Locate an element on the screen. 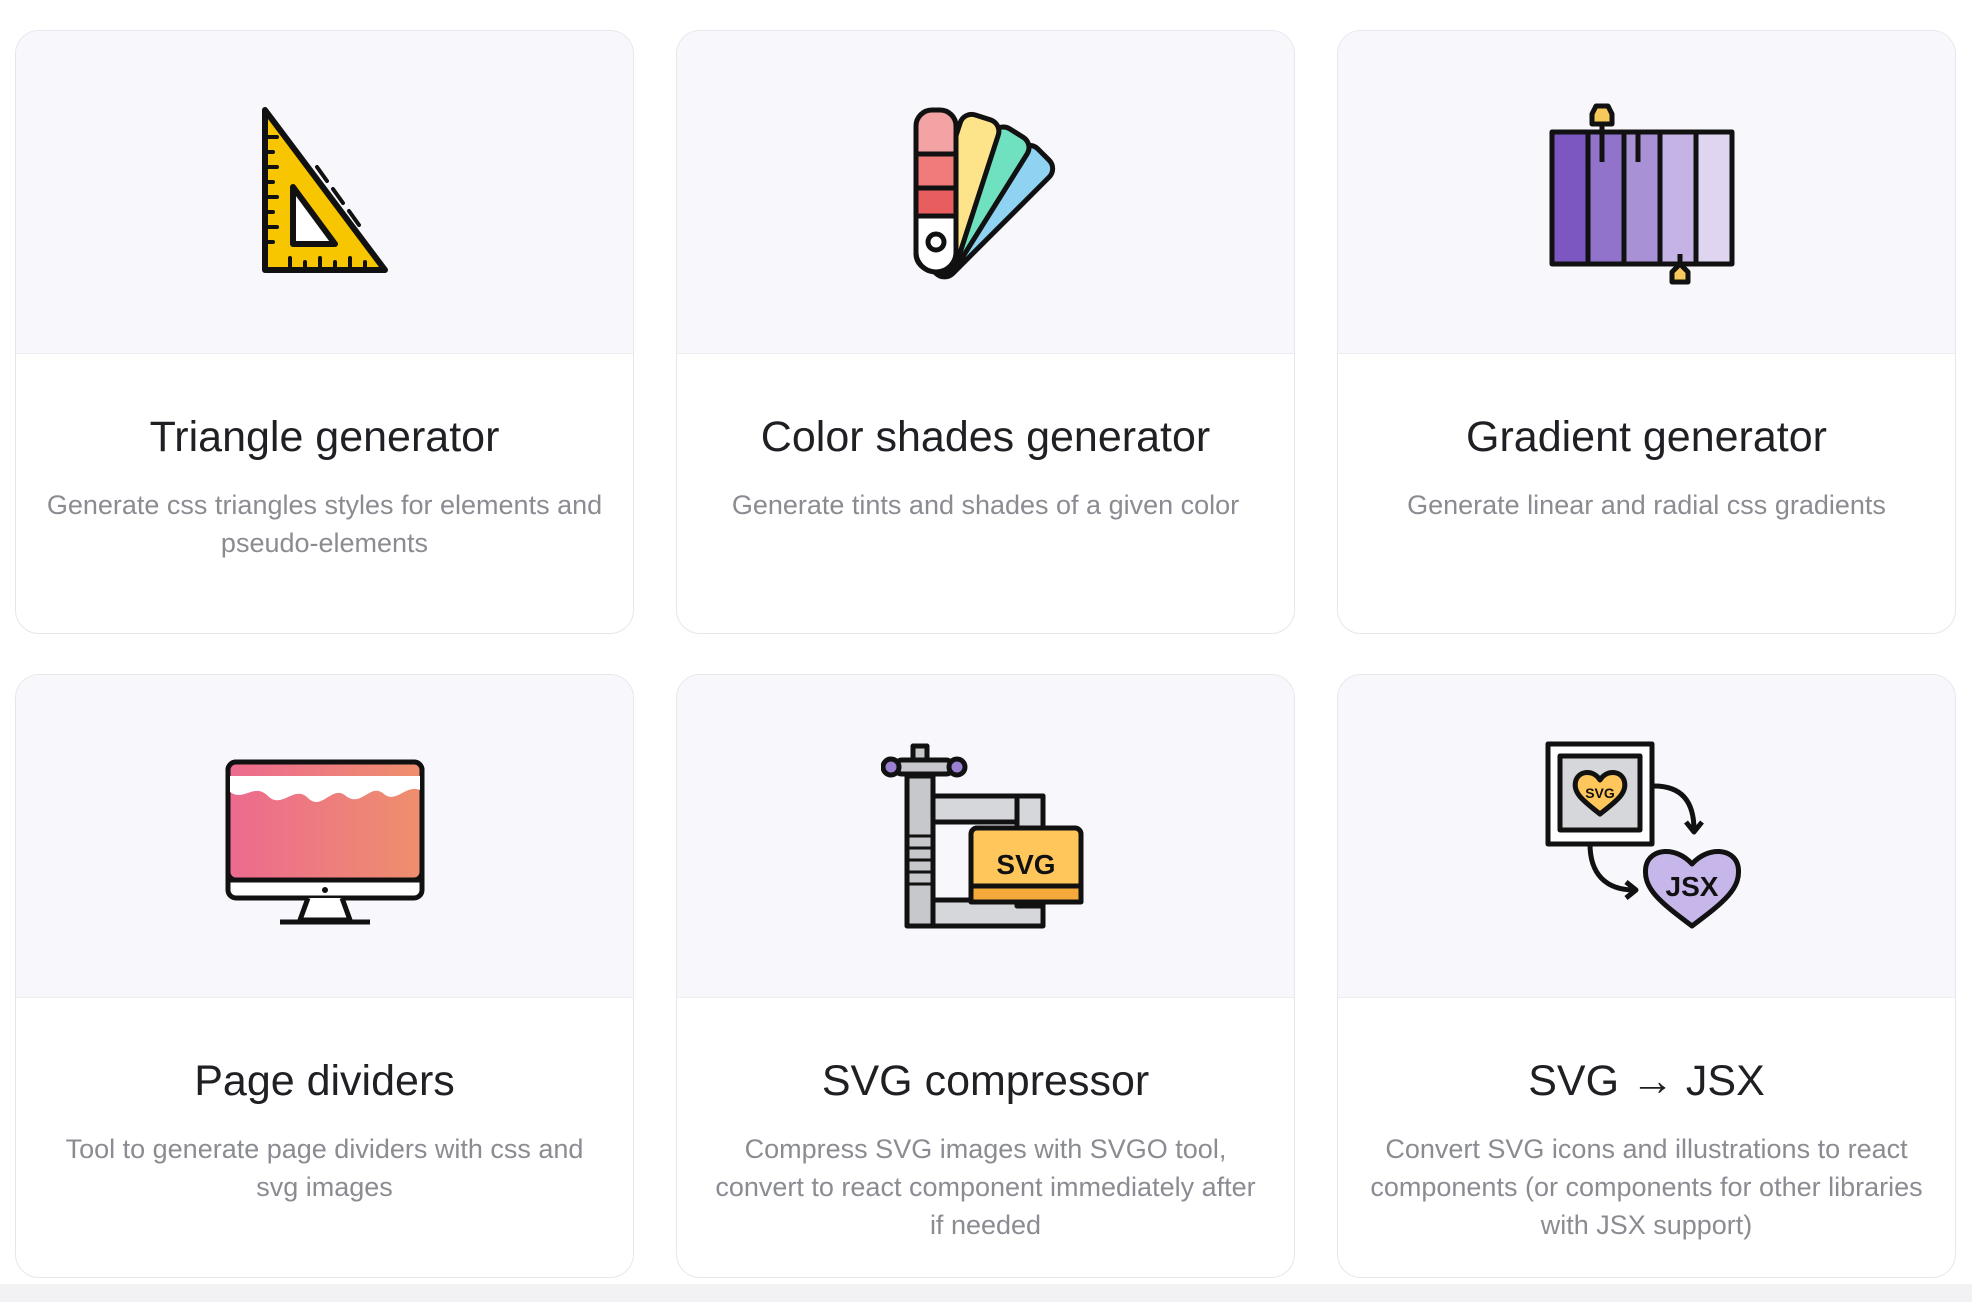  card-title: Triangle generator is located at coordinates (324, 437).